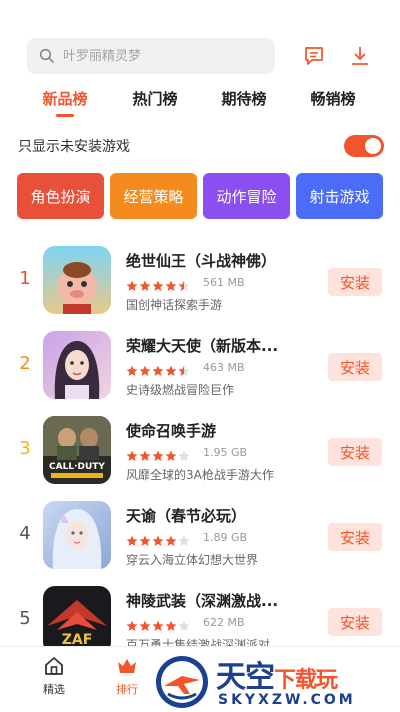 This screenshot has height=712, width=400. What do you see at coordinates (200, 196) in the screenshot?
I see `category-buttons: 角色扮演 经营策略 动作冒险 射击游戏` at bounding box center [200, 196].